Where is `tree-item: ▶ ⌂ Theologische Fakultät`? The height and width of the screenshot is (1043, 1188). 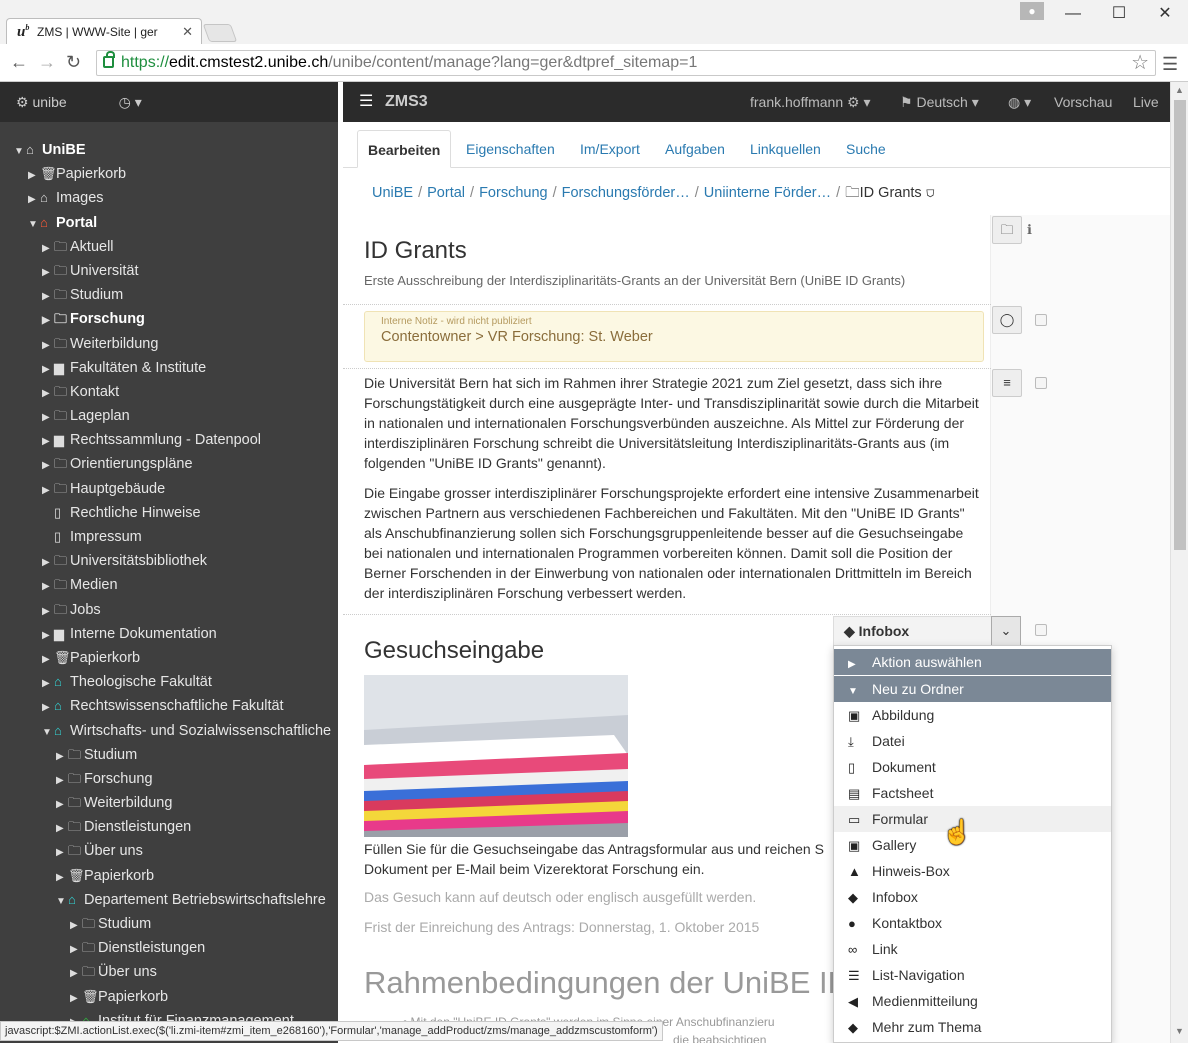 tree-item: ▶ ⌂ Theologische Fakultät is located at coordinates (169, 682).